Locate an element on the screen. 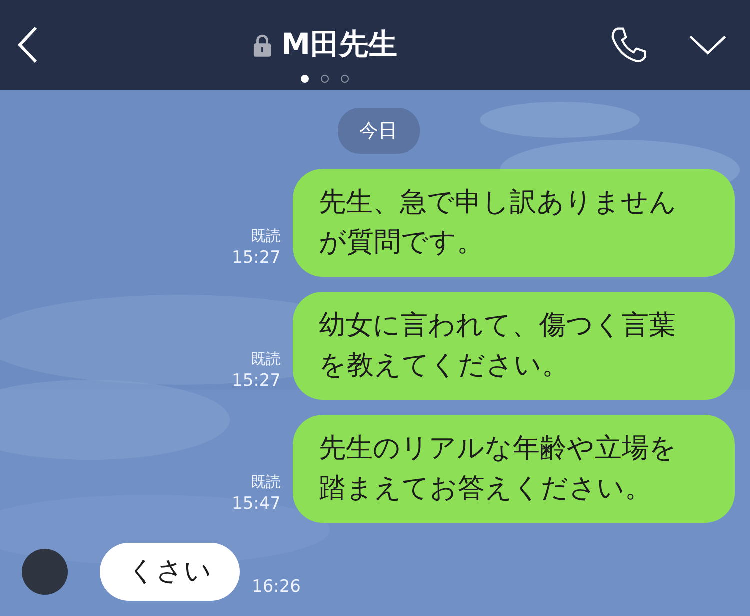 The width and height of the screenshot is (750, 616). date-label: 今日 is located at coordinates (379, 131).